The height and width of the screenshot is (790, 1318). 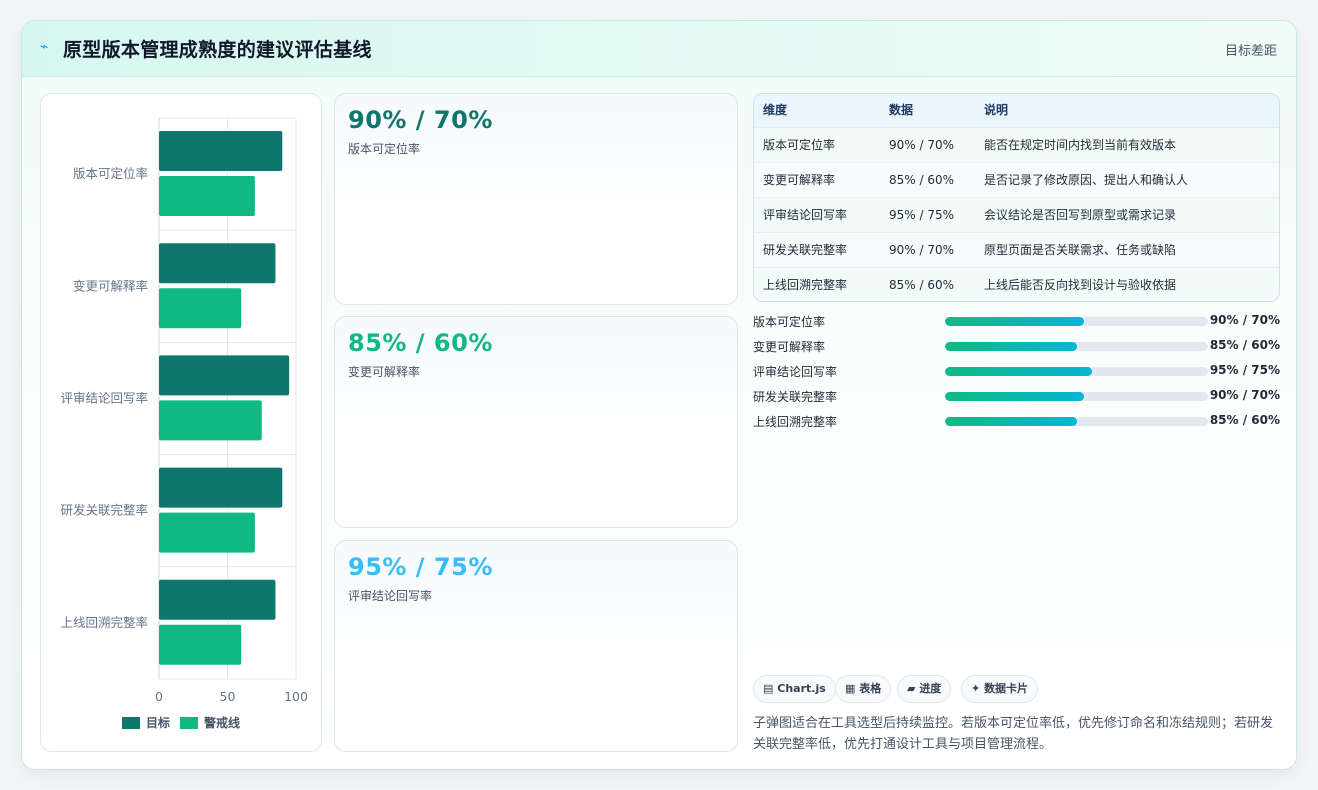 I want to click on progress-label: 上线回溯完整率, so click(x=795, y=422).